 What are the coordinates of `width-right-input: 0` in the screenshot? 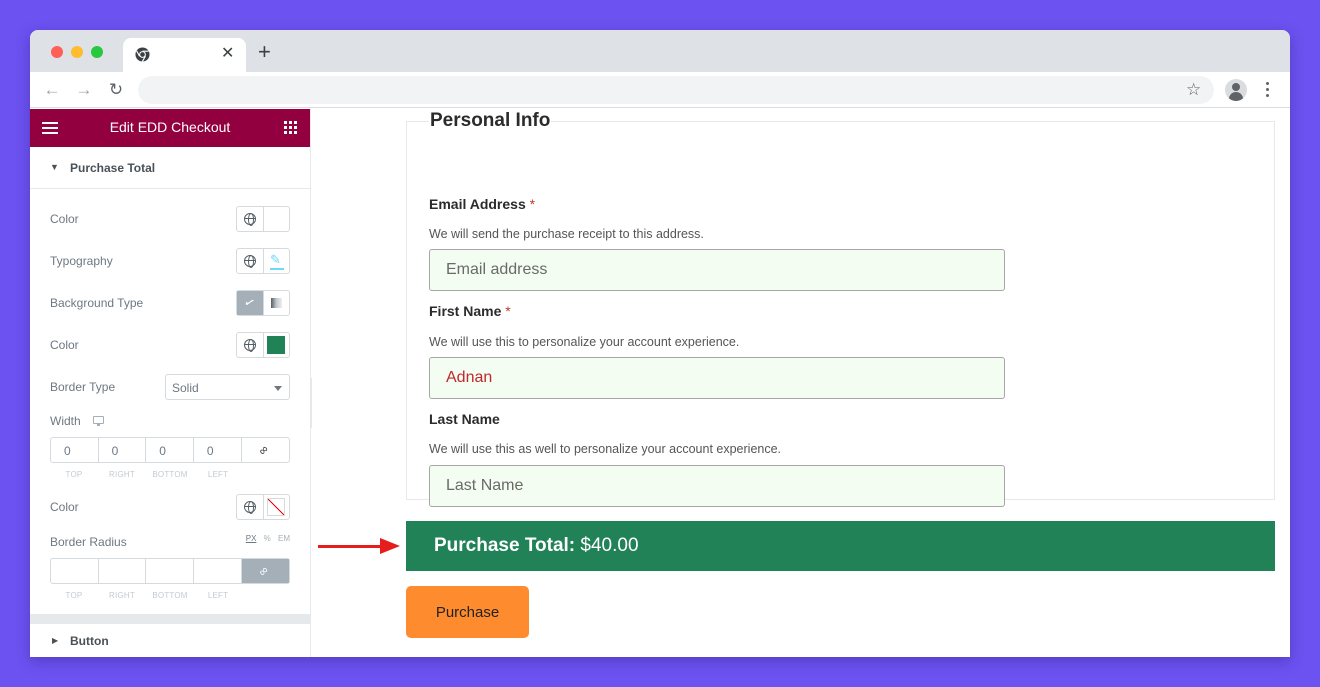 It's located at (123, 450).